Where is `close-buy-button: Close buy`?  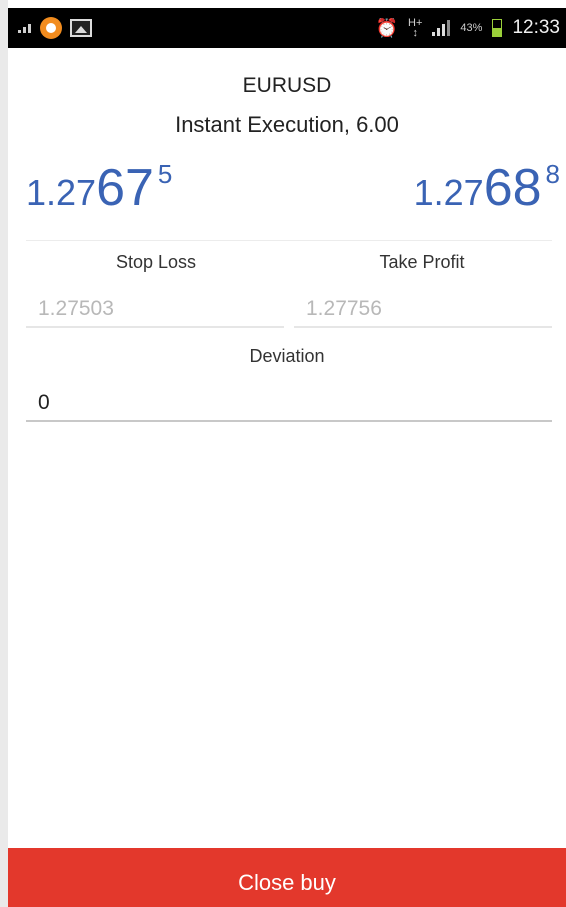 close-buy-button: Close buy is located at coordinates (287, 877).